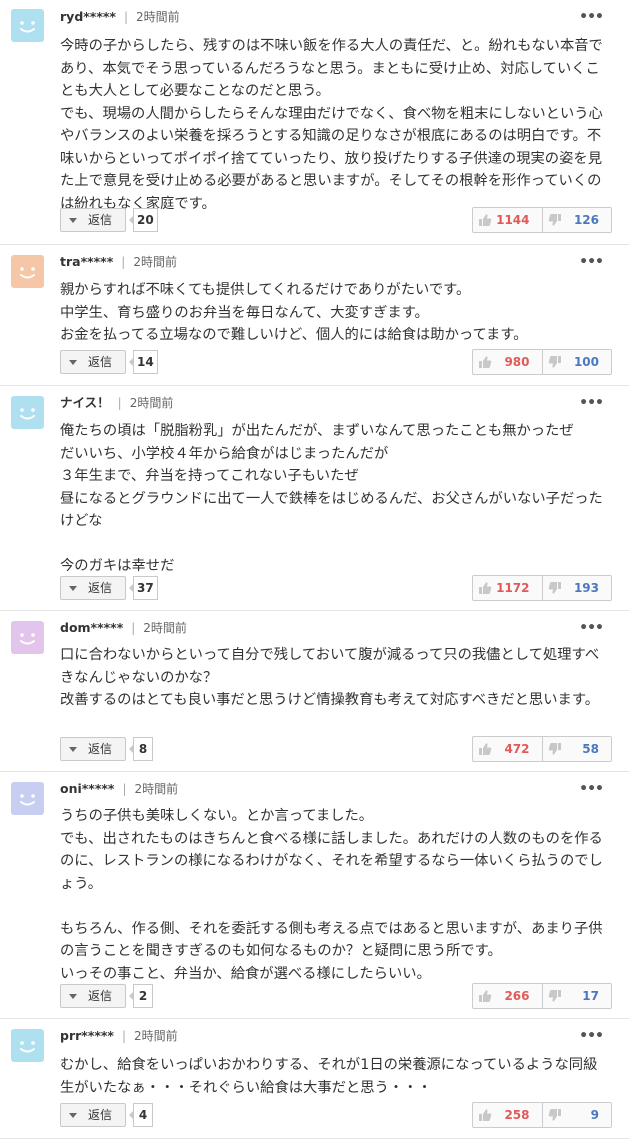 The image size is (629, 1139). I want to click on username: dom*****, so click(91, 627).